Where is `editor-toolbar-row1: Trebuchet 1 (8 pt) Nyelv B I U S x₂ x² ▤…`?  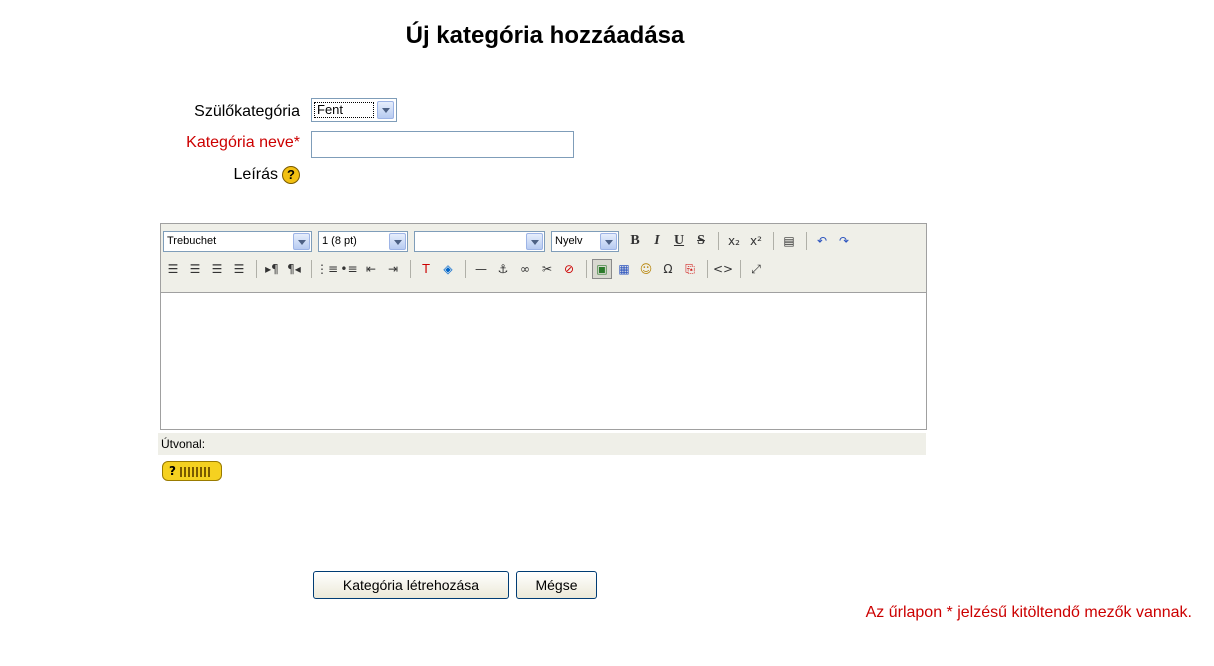
editor-toolbar-row1: Trebuchet 1 (8 pt) Nyelv B I U S x₂ x² ▤… is located at coordinates (509, 241).